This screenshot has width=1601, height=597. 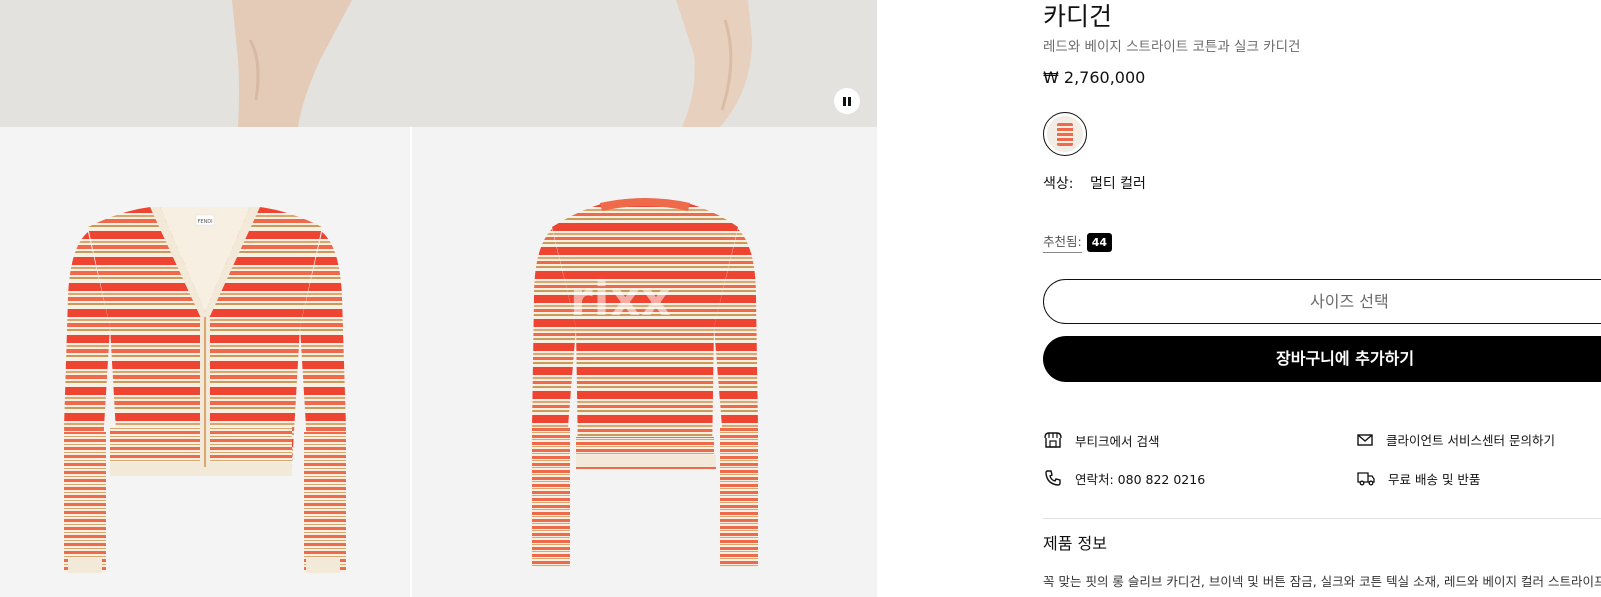 I want to click on product-subtitle: 레드와 베이지 스트라이트 코튼과 실크 카디건, so click(x=1172, y=47).